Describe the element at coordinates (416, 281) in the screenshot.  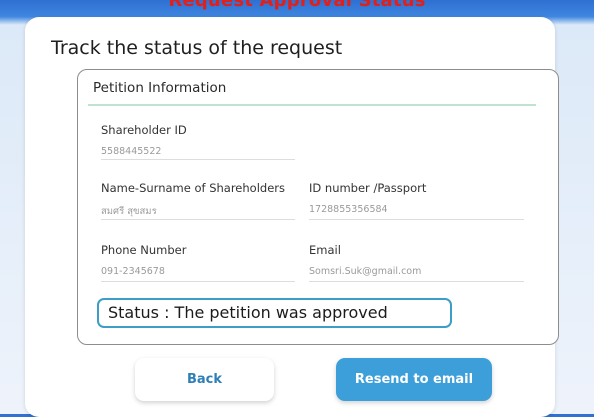
I see `email-underline` at that location.